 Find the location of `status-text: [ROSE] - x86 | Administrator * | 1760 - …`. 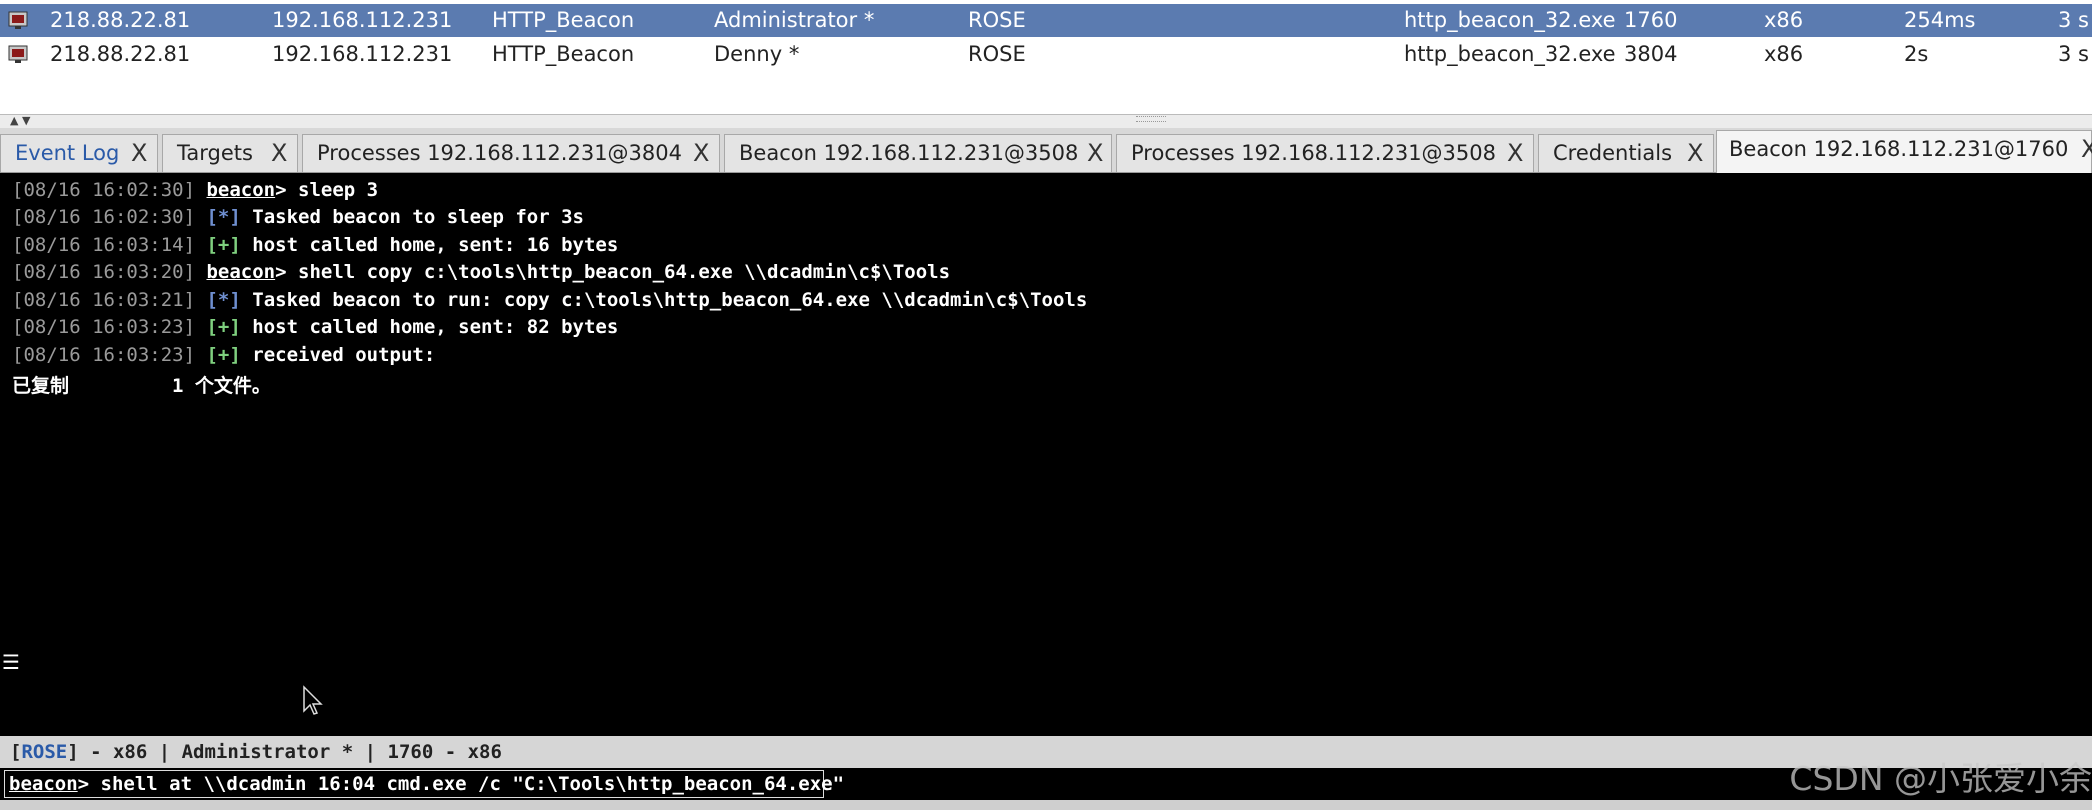

status-text: [ROSE] - x86 | Administrator * | 1760 - … is located at coordinates (256, 752).